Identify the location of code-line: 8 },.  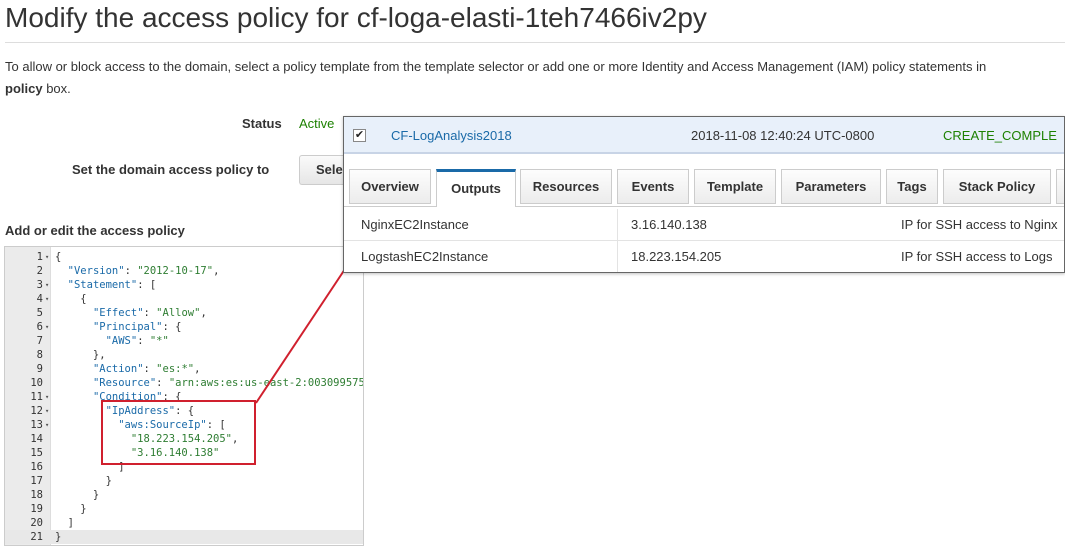
(184, 355).